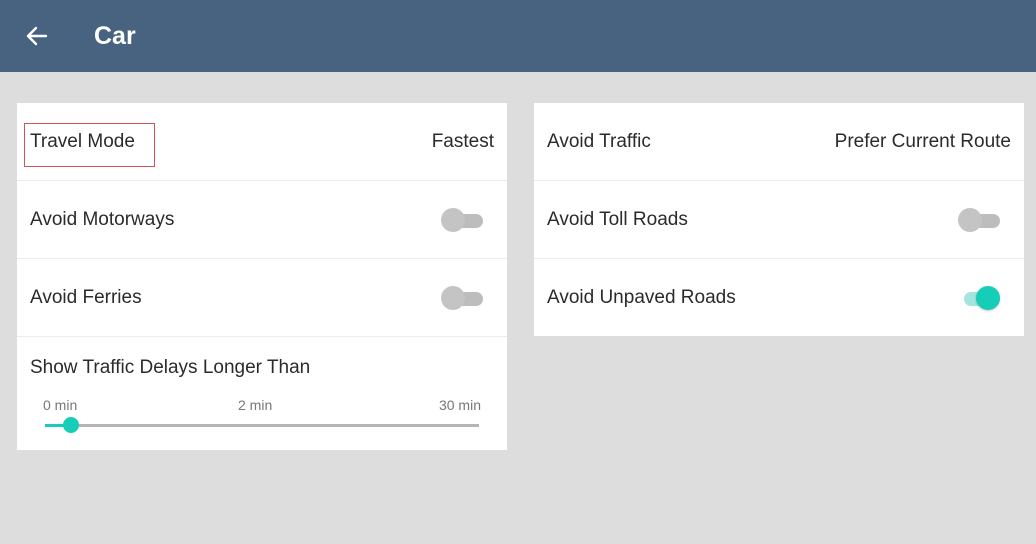 The height and width of the screenshot is (544, 1036). Describe the element at coordinates (255, 405) in the screenshot. I see `tick-label-mid: 2 min` at that location.